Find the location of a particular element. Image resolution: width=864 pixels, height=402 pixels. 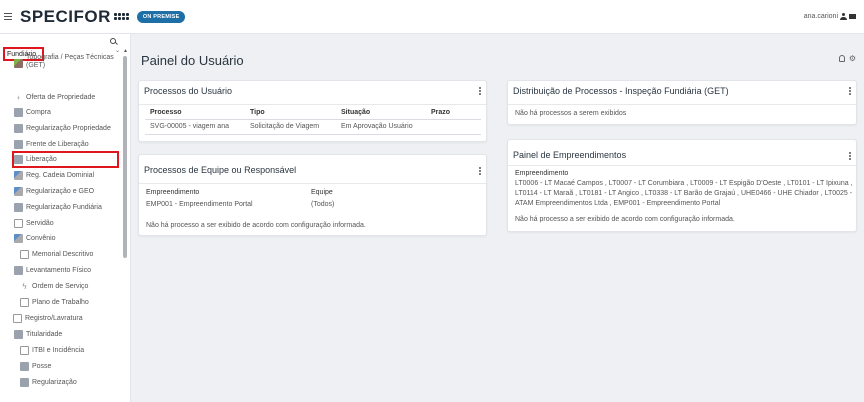

sidebar-scrollbar: ▲ is located at coordinates (125, 224).